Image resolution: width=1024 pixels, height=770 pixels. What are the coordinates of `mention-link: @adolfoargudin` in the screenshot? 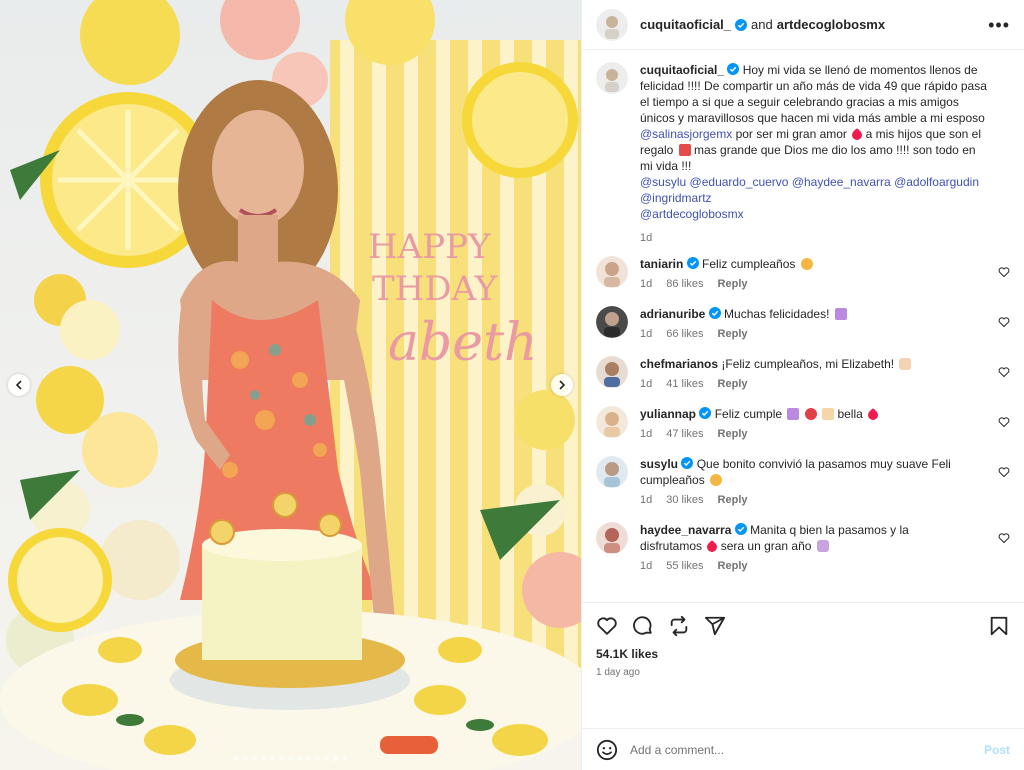 It's located at (936, 182).